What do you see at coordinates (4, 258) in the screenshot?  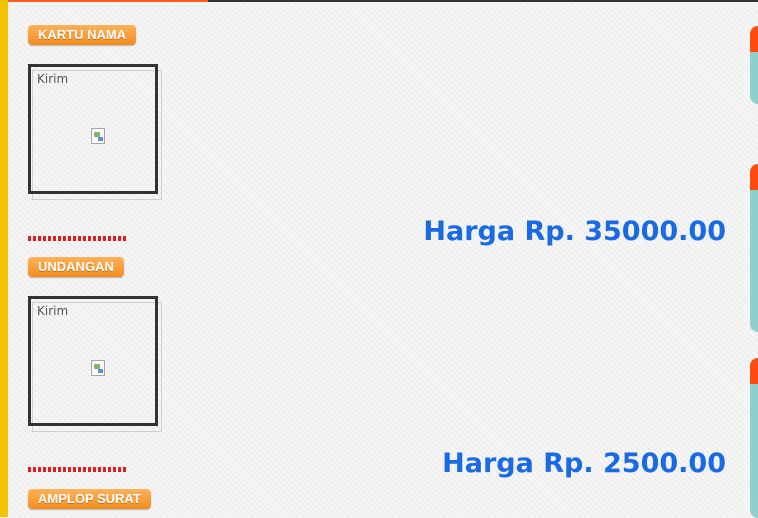 I see `left-accent-stripe` at bounding box center [4, 258].